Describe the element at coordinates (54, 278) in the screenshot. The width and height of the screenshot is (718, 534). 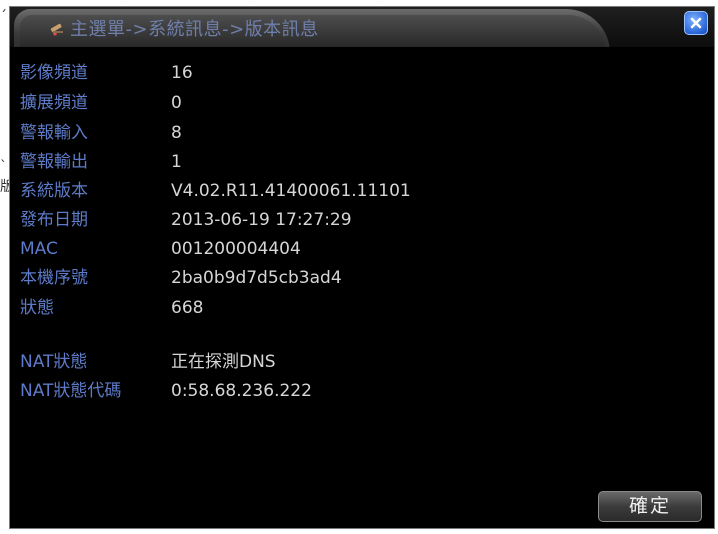
I see `info-label: 本機序號` at that location.